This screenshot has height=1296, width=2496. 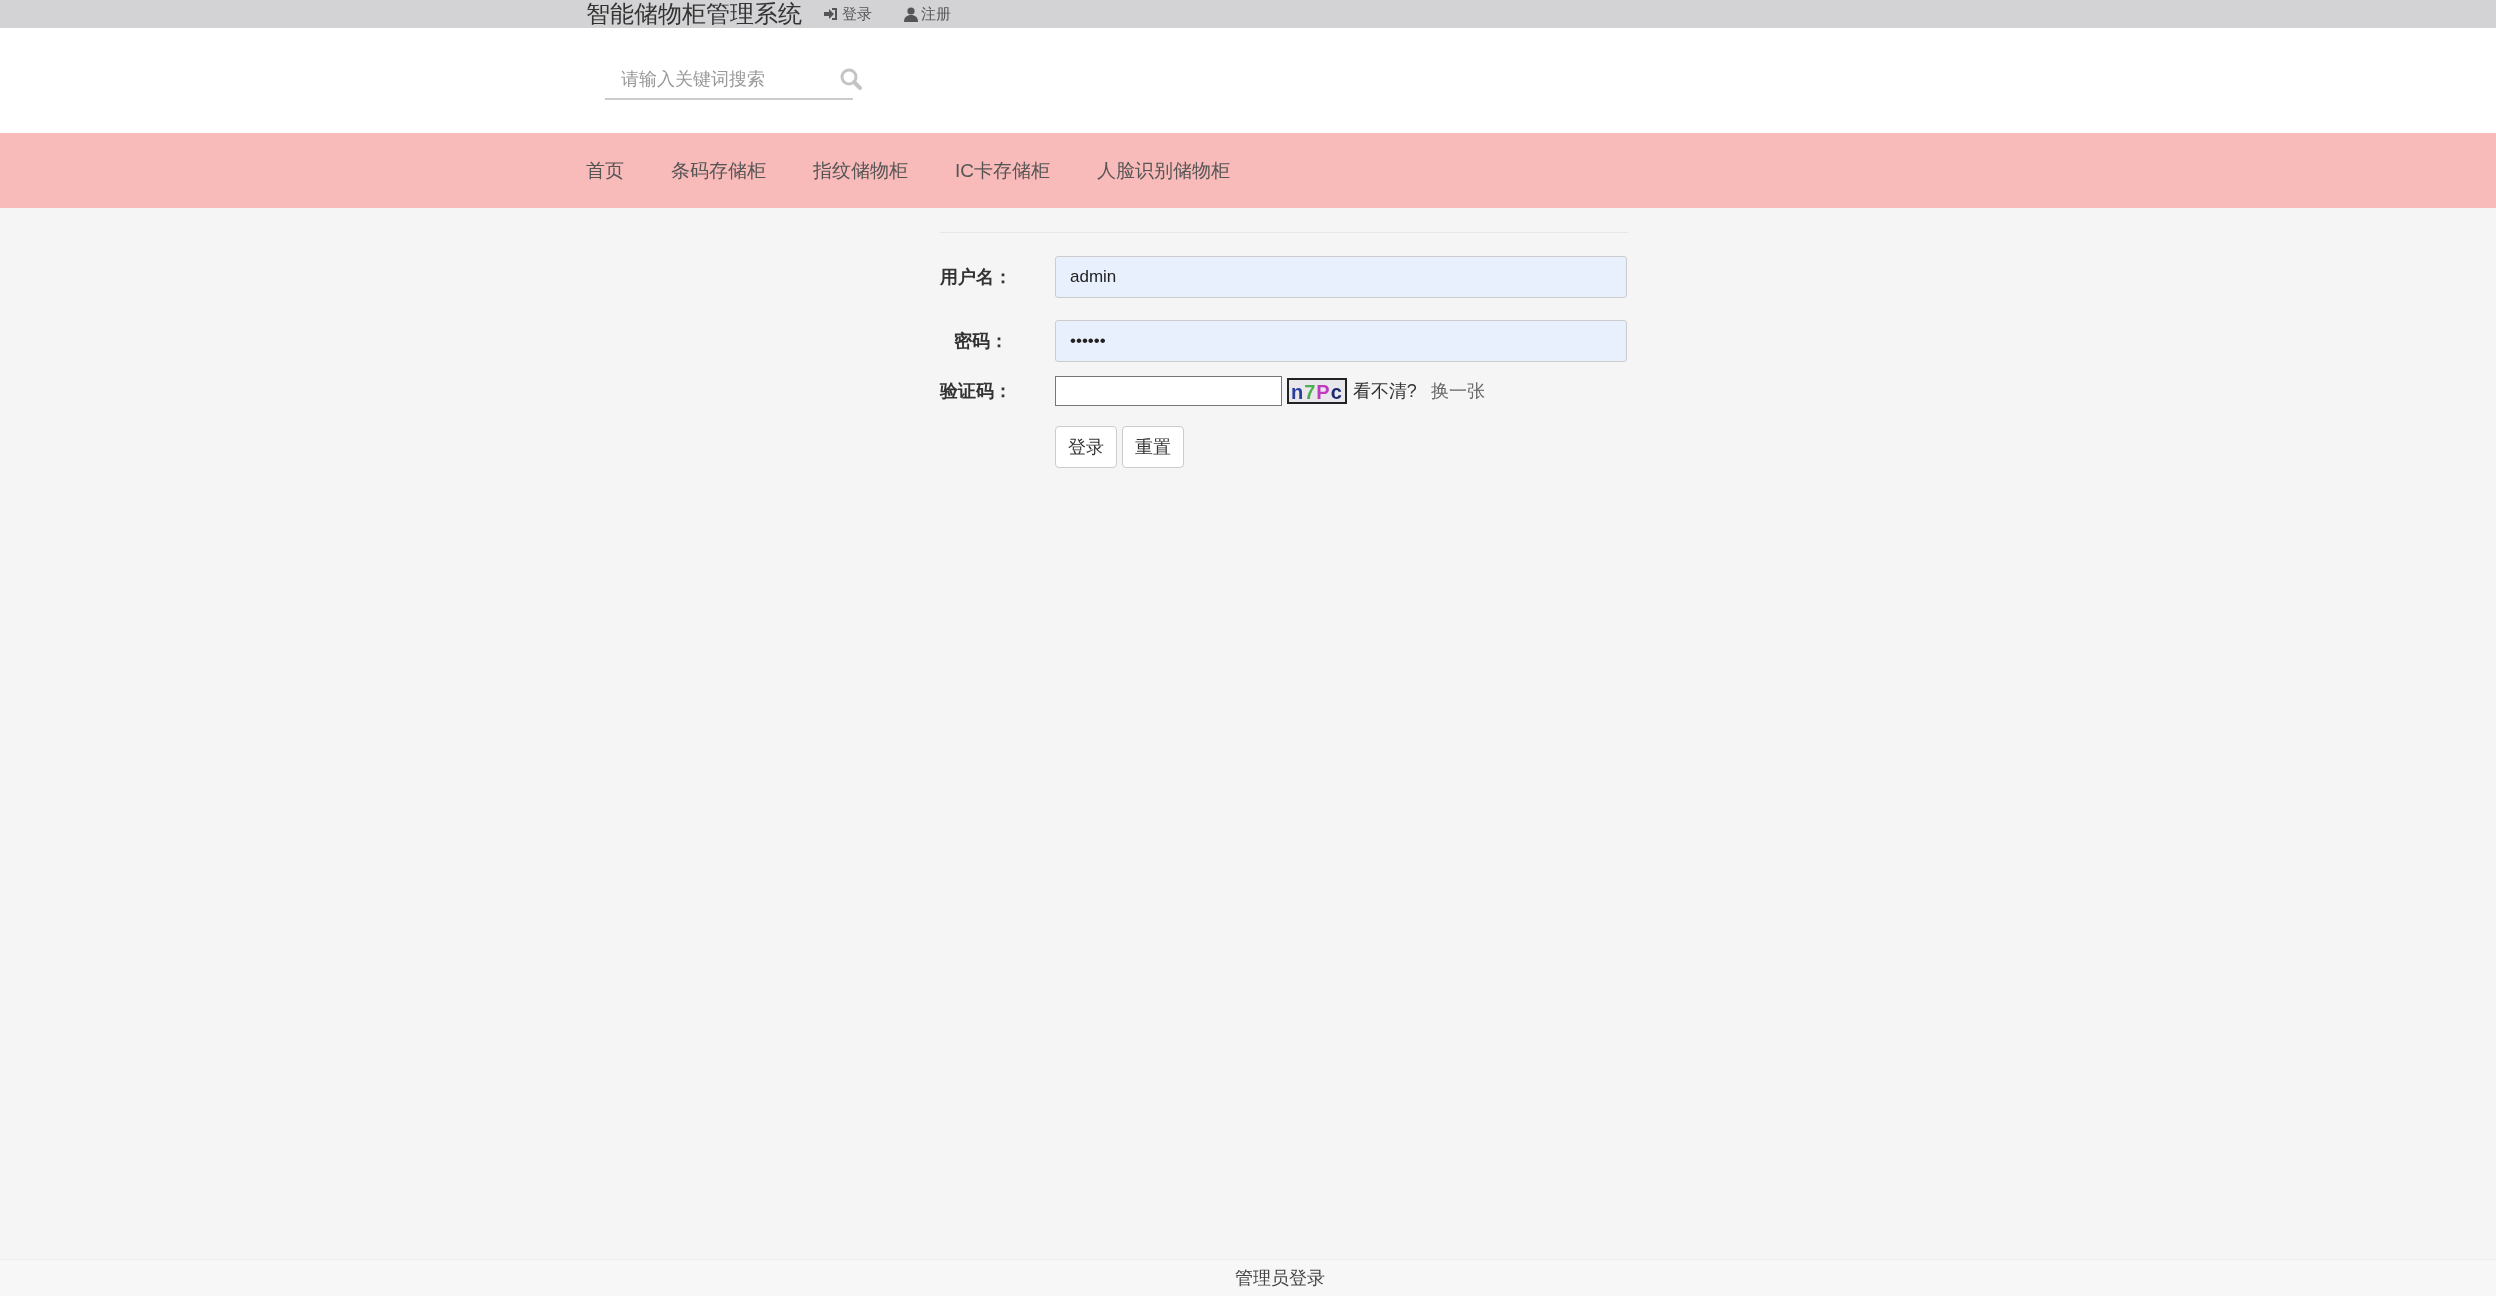 What do you see at coordinates (1384, 391) in the screenshot?
I see `captcha-hint: 看不清?` at bounding box center [1384, 391].